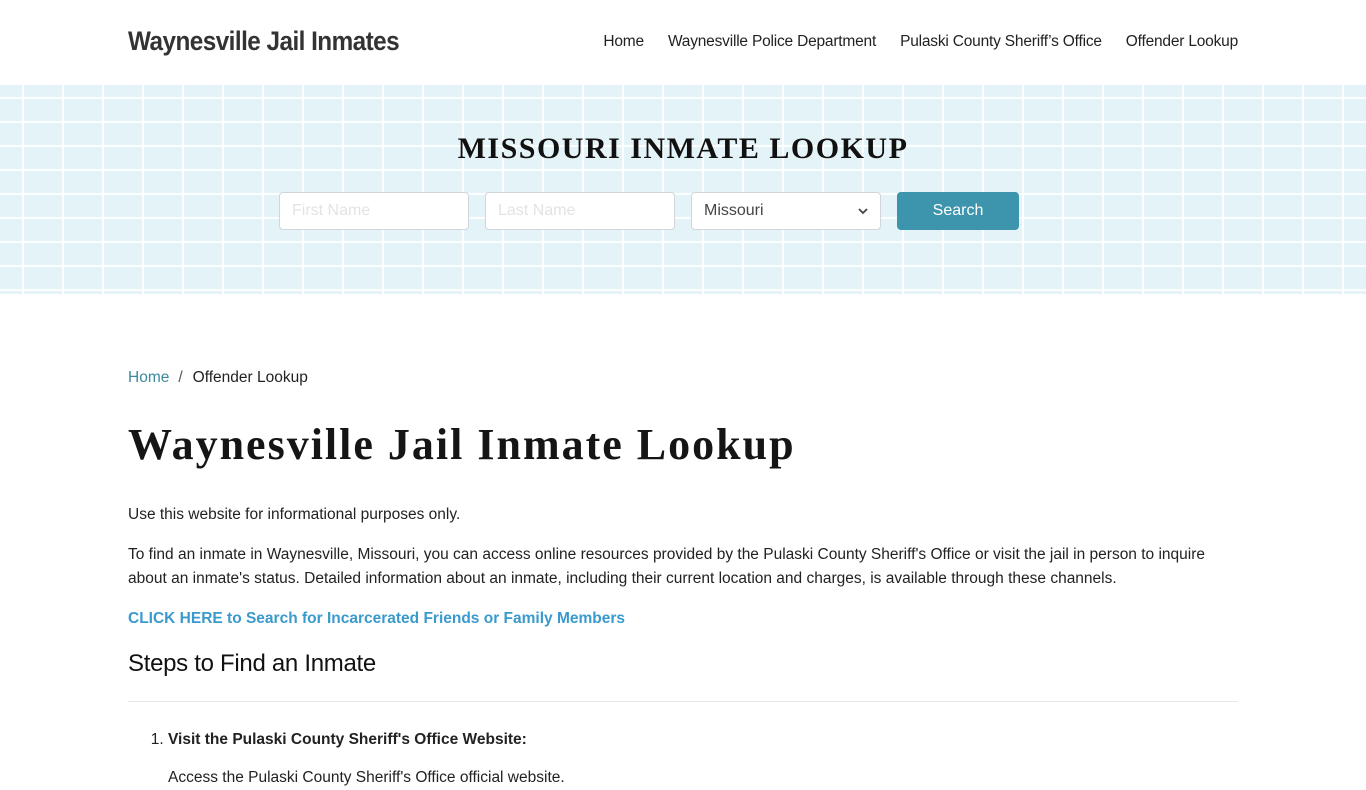 Image resolution: width=1366 pixels, height=790 pixels. What do you see at coordinates (683, 378) in the screenshot?
I see `breadcrumb: Home / Offender Lookup` at bounding box center [683, 378].